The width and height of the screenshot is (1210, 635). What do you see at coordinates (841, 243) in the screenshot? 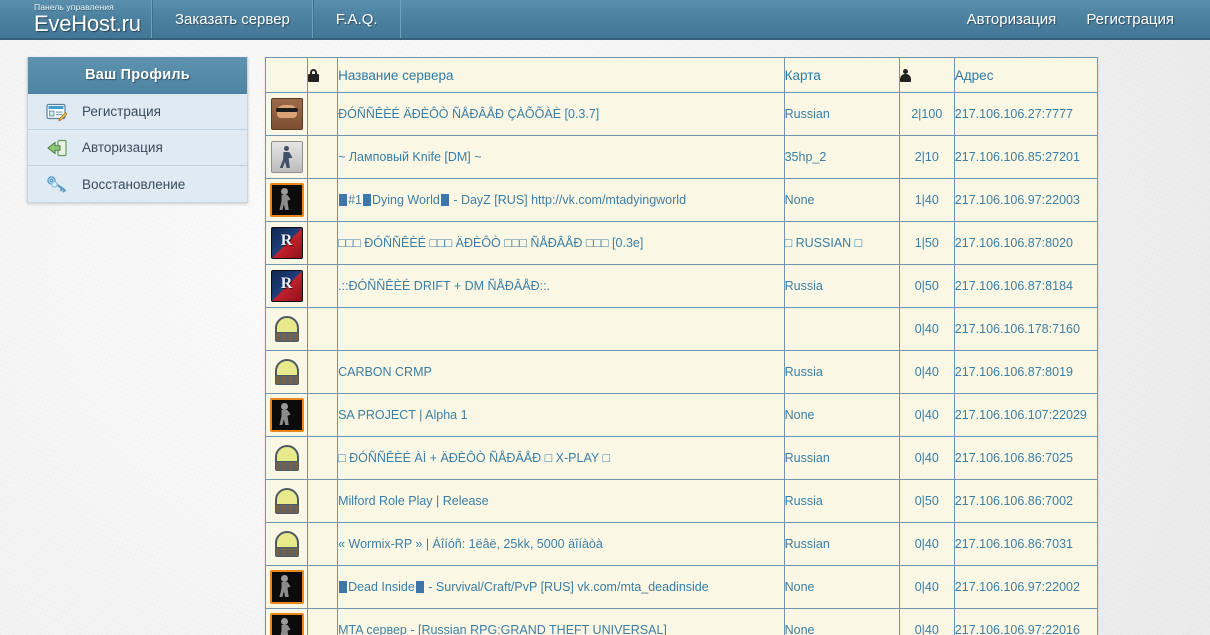
I see `server-map-cell: □ RUSSIAN □` at bounding box center [841, 243].